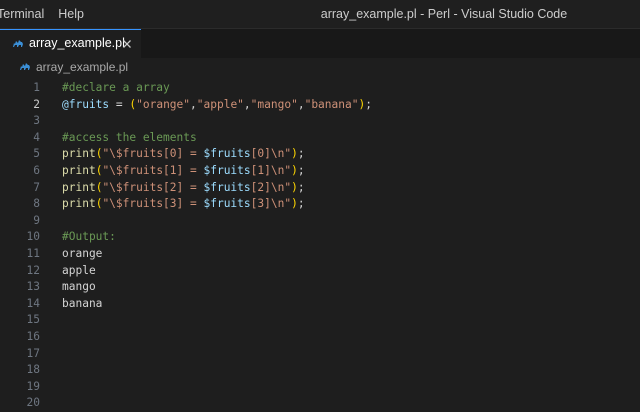 Image resolution: width=640 pixels, height=412 pixels. I want to click on line-number: 6, so click(36, 170).